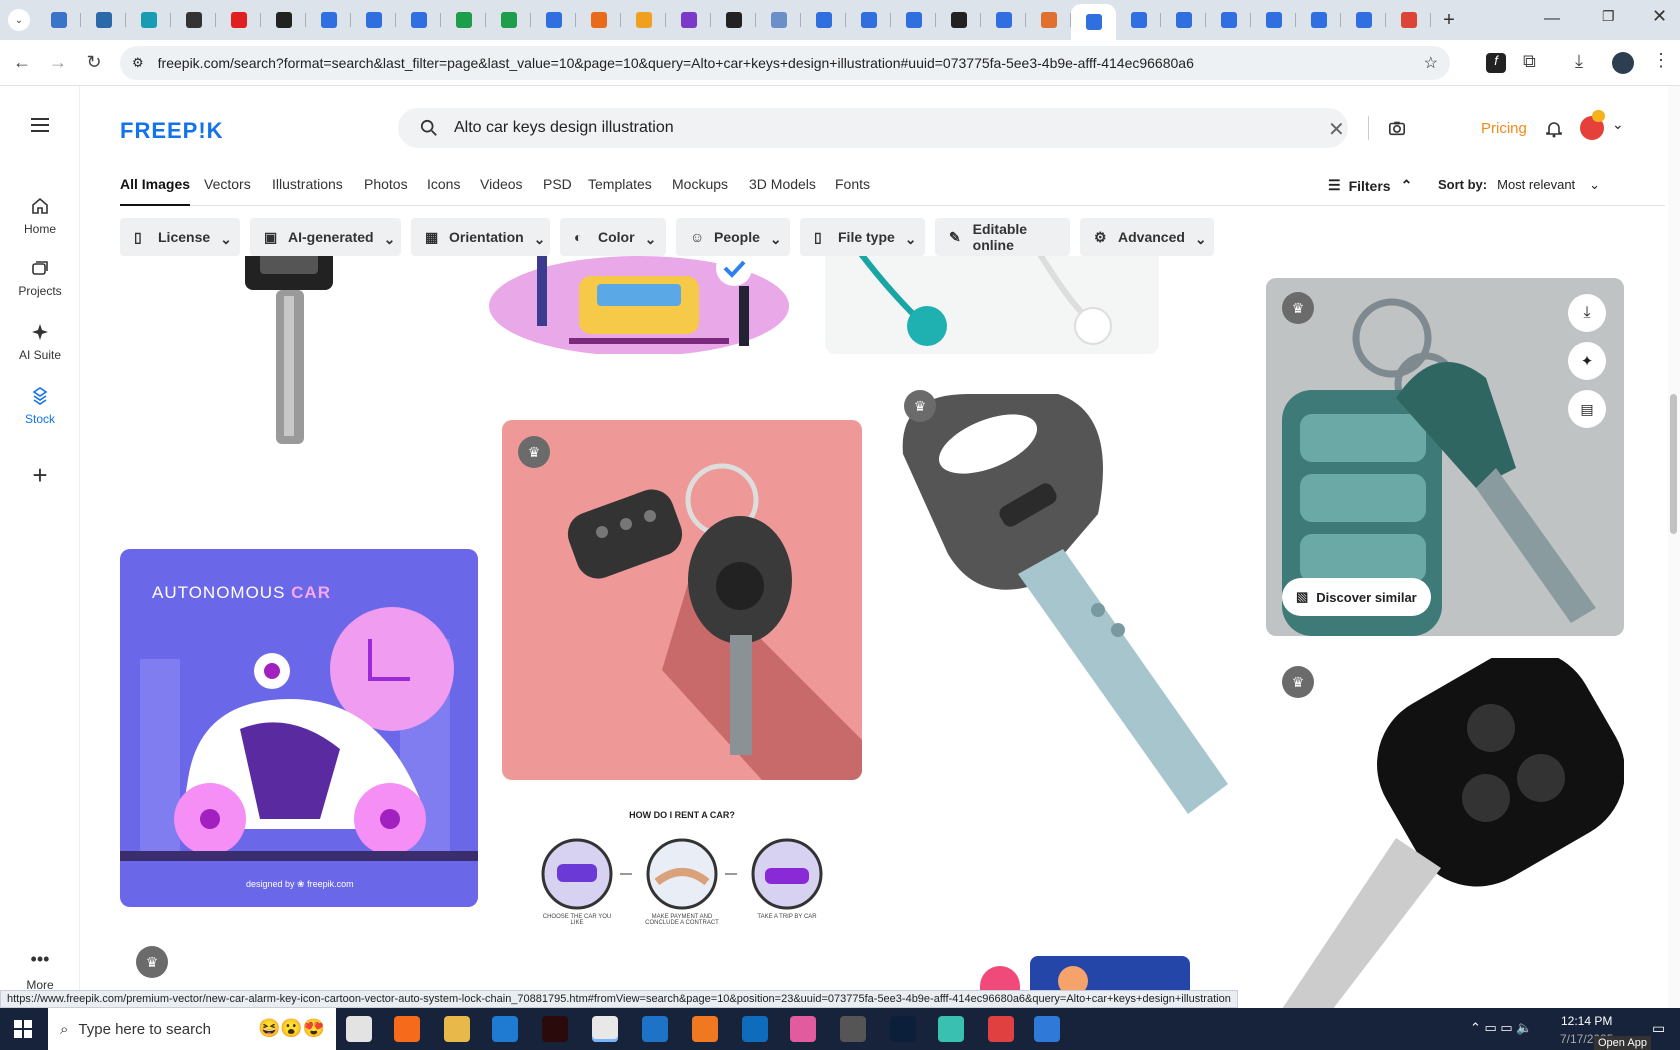 This screenshot has width=1680, height=1050. I want to click on result-card-car-service, so click(636, 305).